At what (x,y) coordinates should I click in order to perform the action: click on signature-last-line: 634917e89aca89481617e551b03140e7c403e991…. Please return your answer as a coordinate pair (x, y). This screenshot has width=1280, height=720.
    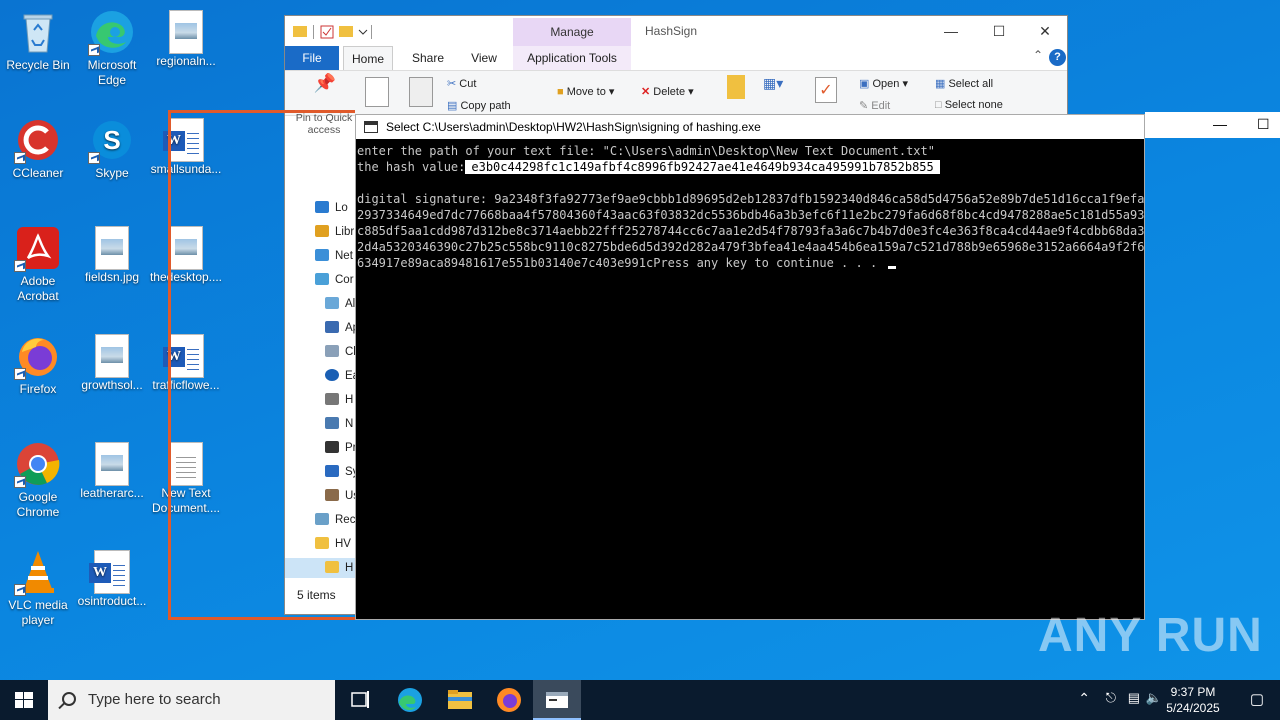
    Looking at the image, I should click on (750, 263).